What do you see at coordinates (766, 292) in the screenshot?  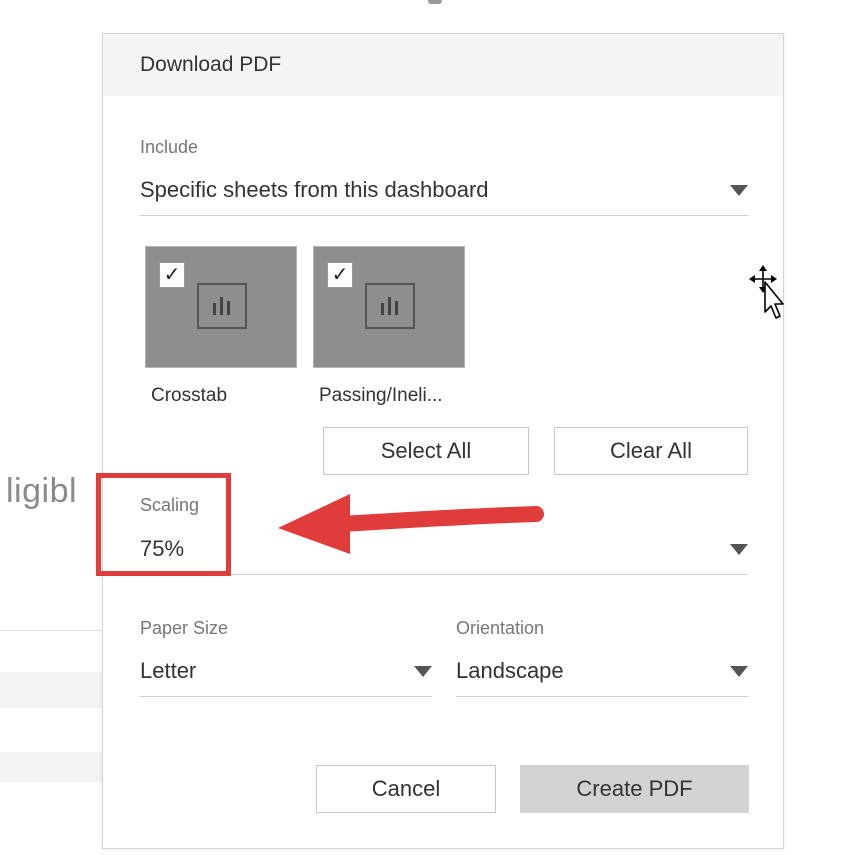 I see `move-cursor-icon` at bounding box center [766, 292].